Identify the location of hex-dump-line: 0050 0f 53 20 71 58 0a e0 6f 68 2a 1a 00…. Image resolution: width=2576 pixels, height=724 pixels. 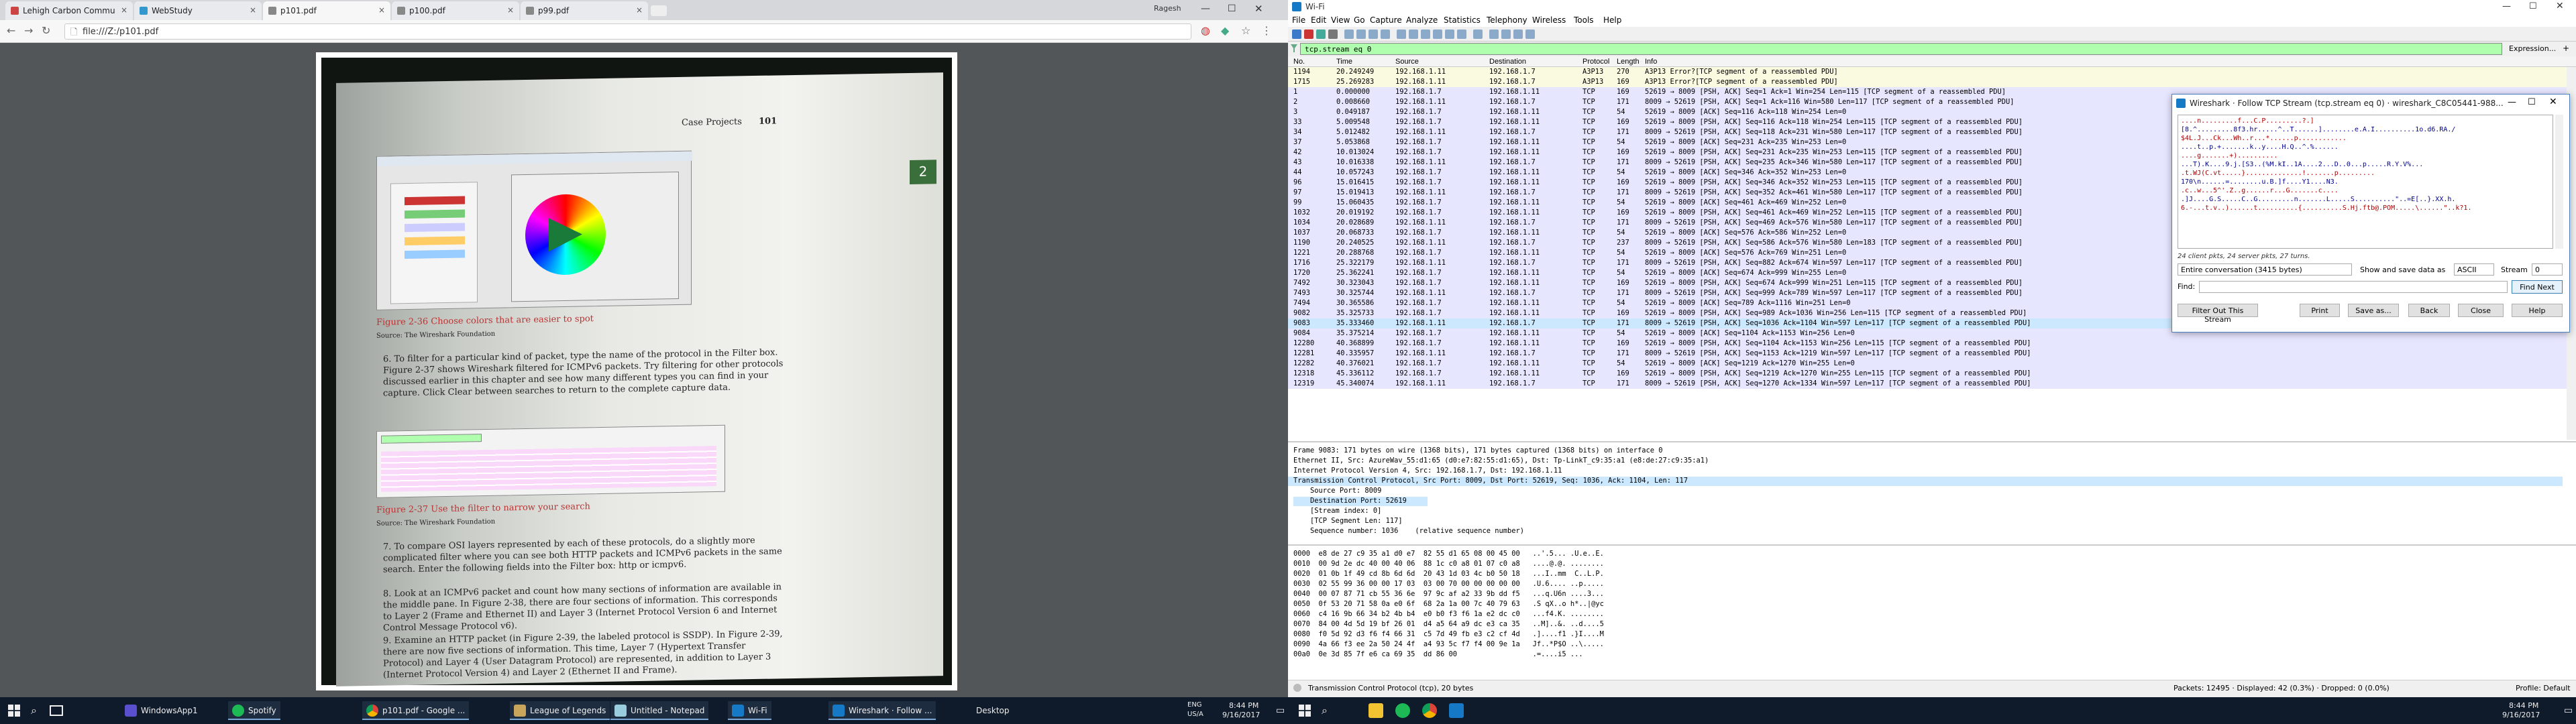
(1448, 604).